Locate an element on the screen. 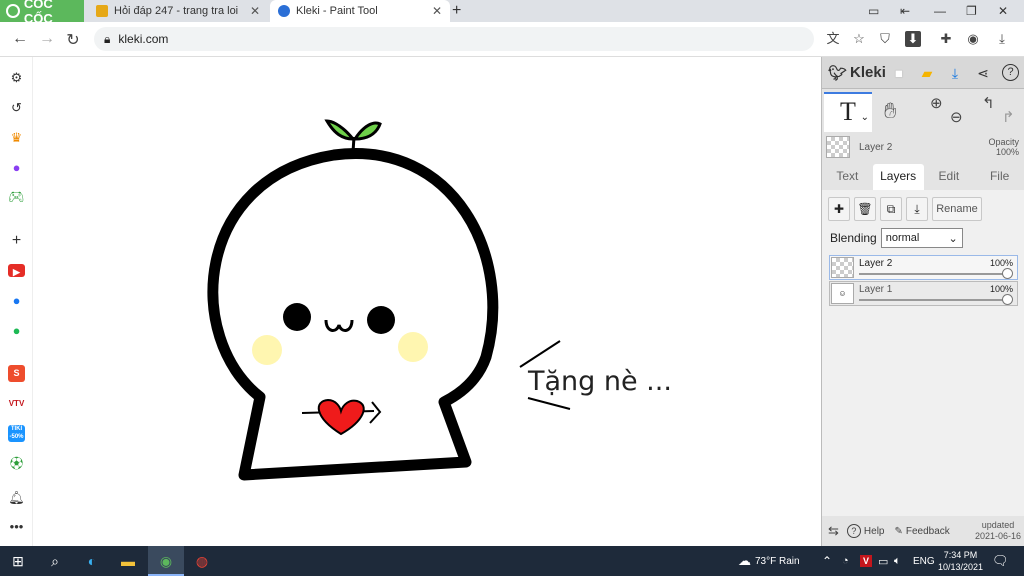  chrome-icon: ◍ is located at coordinates (202, 561).